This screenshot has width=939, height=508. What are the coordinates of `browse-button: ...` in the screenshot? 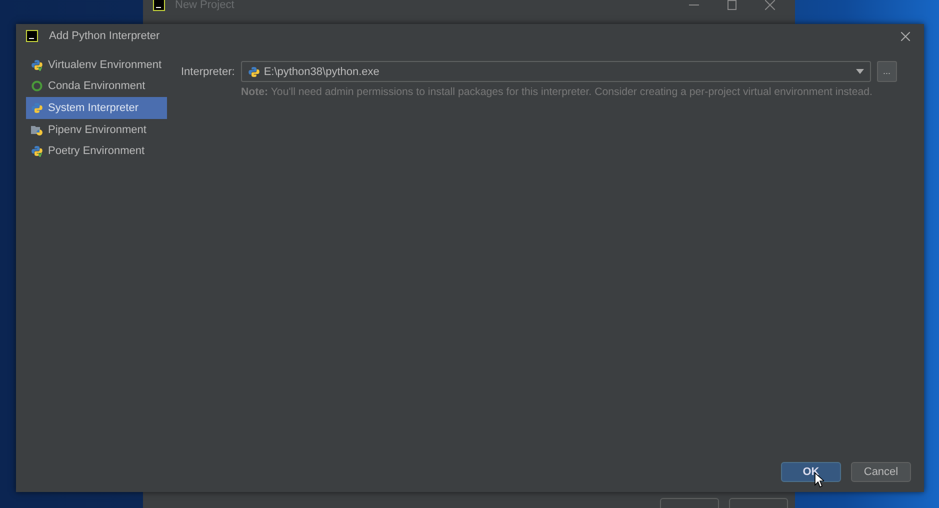 It's located at (886, 71).